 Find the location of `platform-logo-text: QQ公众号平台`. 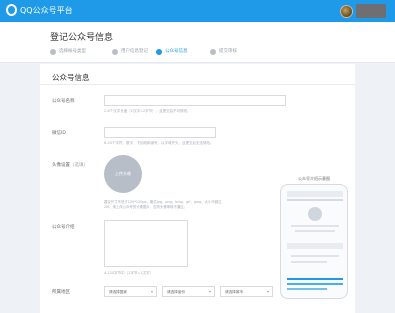

platform-logo-text: QQ公众号平台 is located at coordinates (46, 10).